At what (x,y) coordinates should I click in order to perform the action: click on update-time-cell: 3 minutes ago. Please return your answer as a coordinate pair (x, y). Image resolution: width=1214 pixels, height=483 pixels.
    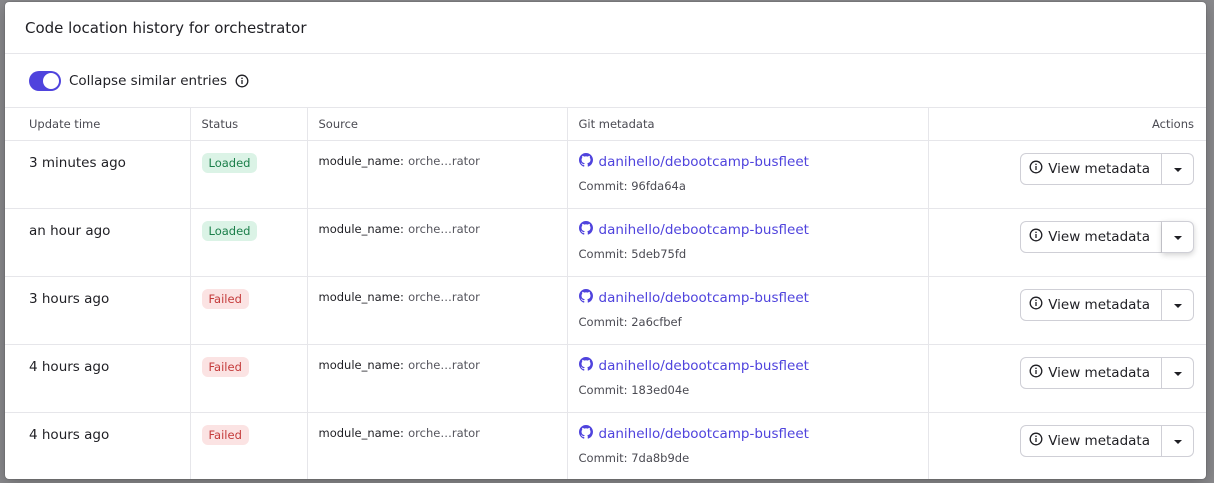
    Looking at the image, I should click on (98, 174).